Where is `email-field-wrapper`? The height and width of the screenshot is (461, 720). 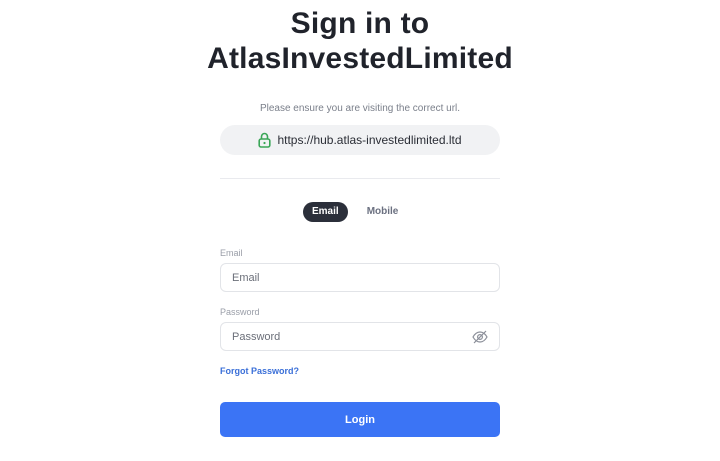 email-field-wrapper is located at coordinates (360, 277).